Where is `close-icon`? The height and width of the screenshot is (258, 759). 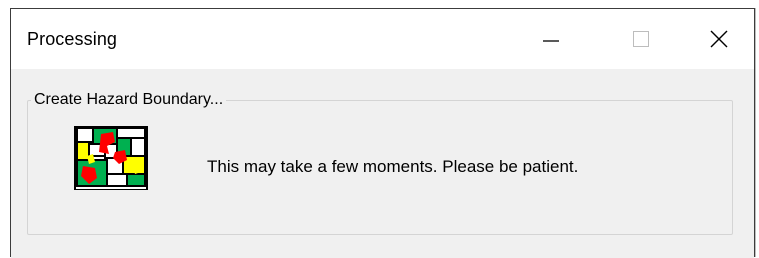
close-icon is located at coordinates (719, 39).